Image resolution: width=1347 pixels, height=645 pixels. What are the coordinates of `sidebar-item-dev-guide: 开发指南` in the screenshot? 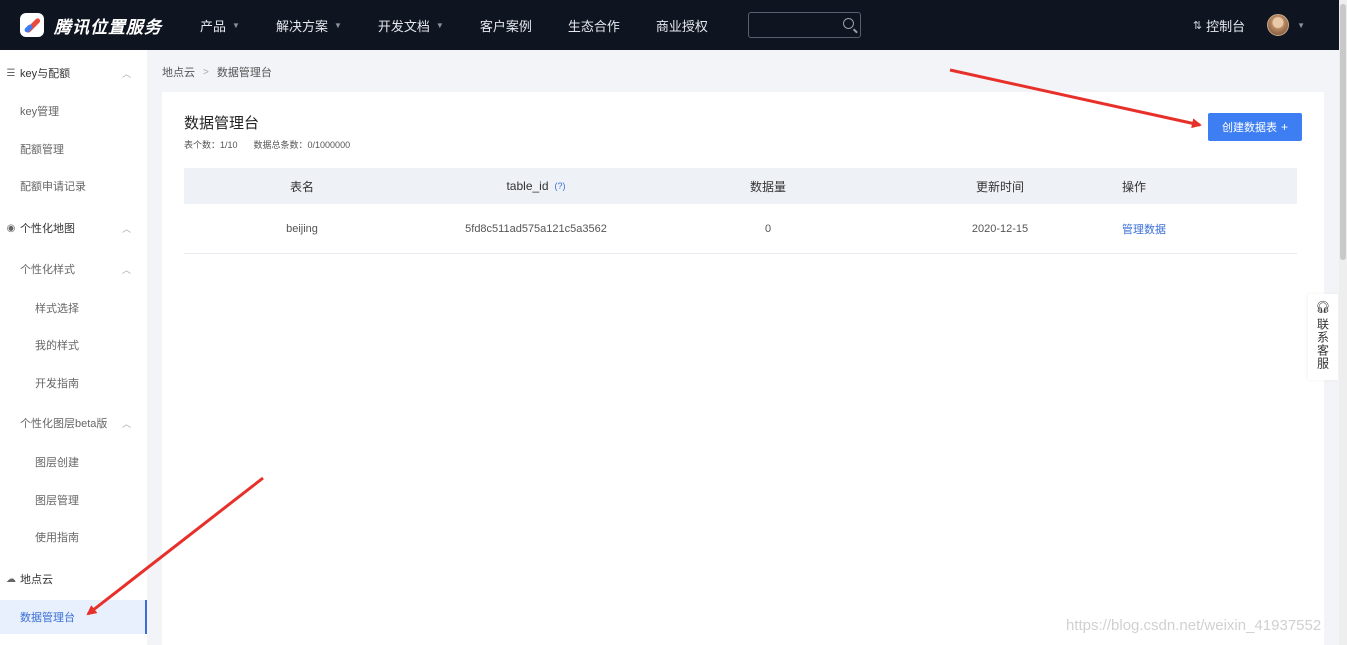 It's located at (73, 383).